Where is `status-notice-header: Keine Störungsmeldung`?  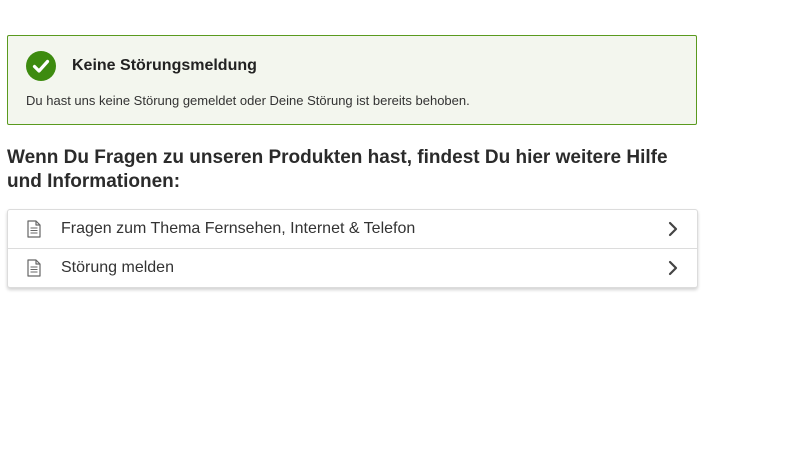 status-notice-header: Keine Störungsmeldung is located at coordinates (352, 66).